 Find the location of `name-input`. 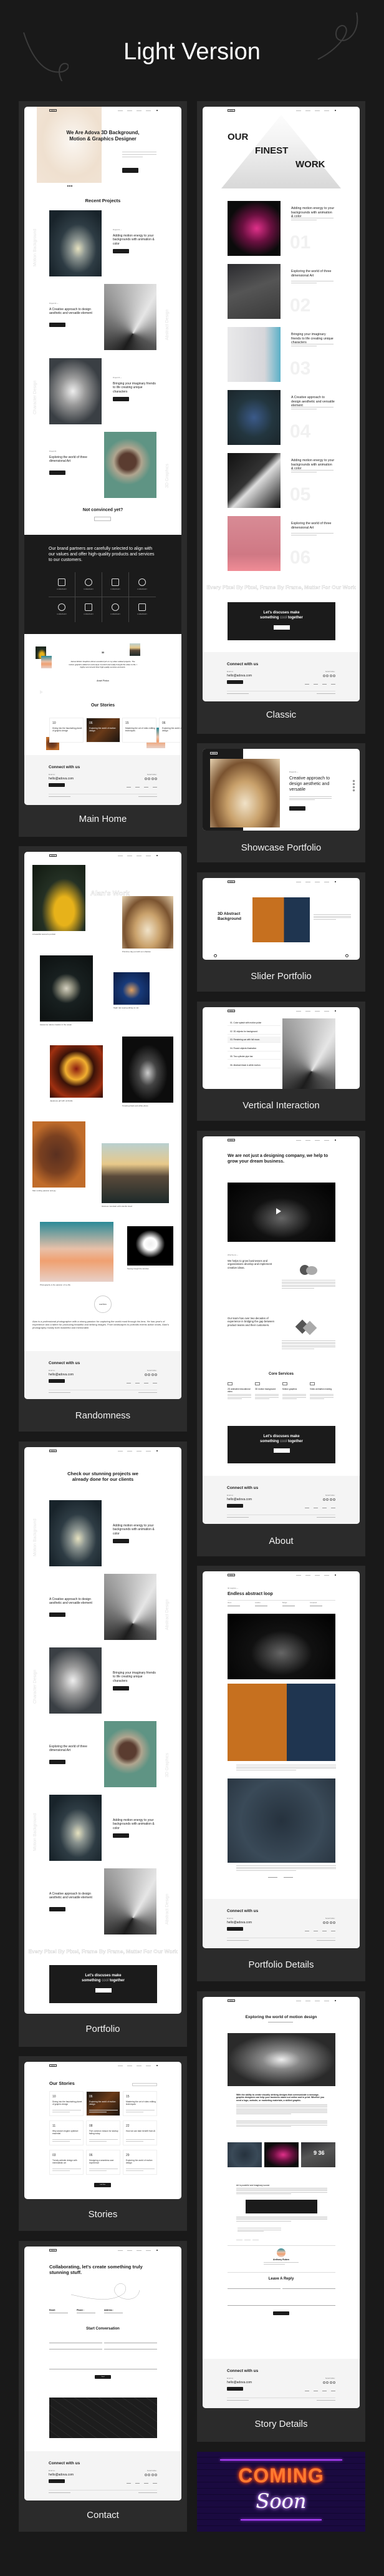

name-input is located at coordinates (254, 2287).